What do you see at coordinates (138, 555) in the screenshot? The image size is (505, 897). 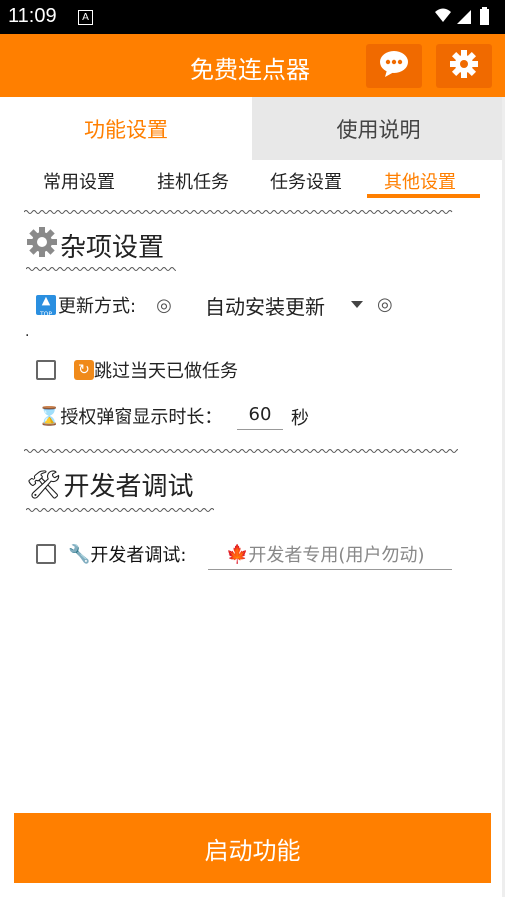 I see `dev-debug-label: 开发者调试:` at bounding box center [138, 555].